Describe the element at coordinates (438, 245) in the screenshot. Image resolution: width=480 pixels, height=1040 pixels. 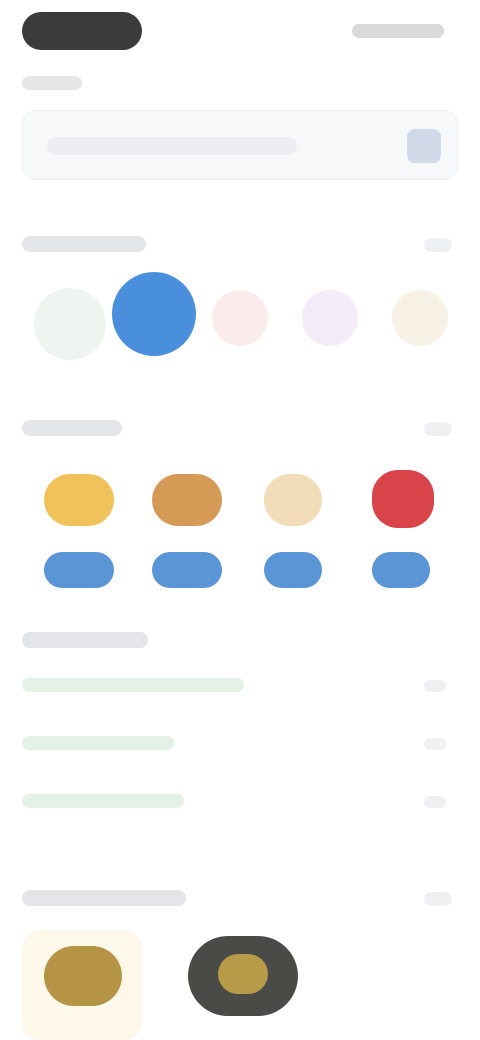
I see `categories-see-all` at that location.